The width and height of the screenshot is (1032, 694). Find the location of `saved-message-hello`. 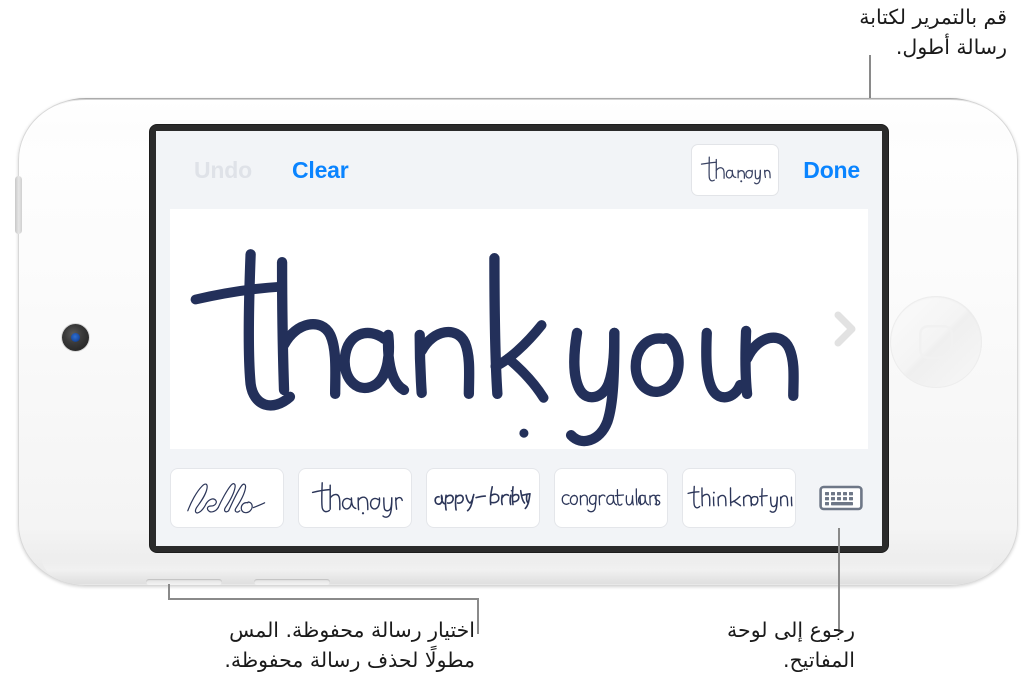

saved-message-hello is located at coordinates (227, 497).